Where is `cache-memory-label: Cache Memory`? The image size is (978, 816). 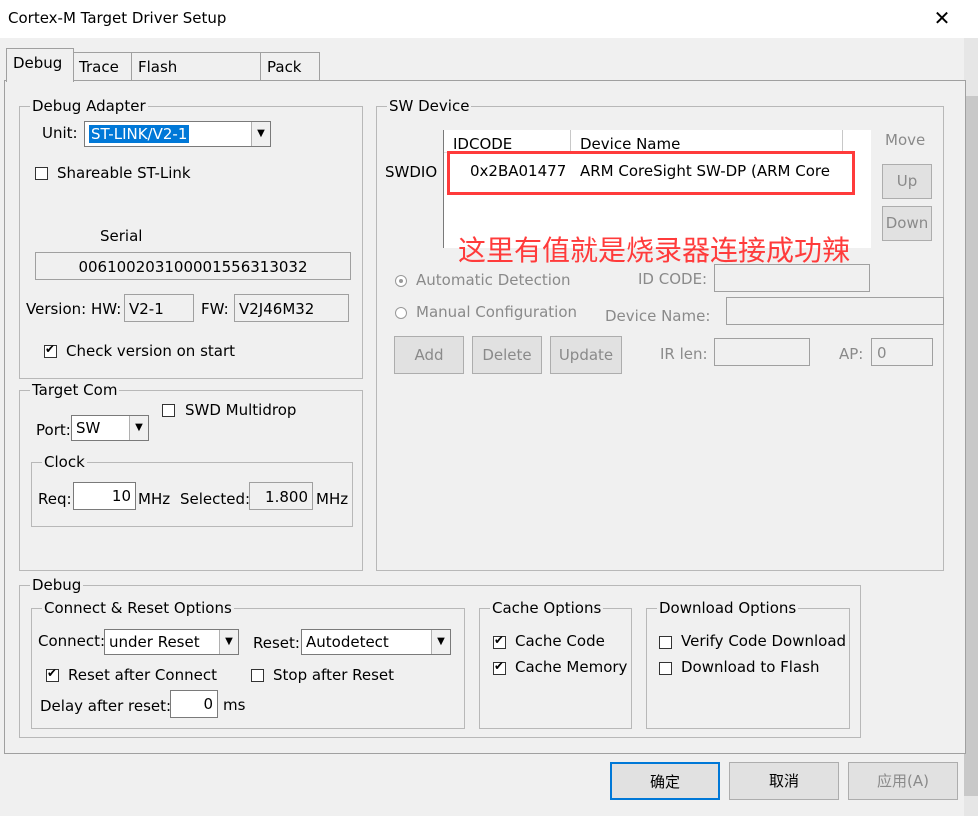 cache-memory-label: Cache Memory is located at coordinates (571, 667).